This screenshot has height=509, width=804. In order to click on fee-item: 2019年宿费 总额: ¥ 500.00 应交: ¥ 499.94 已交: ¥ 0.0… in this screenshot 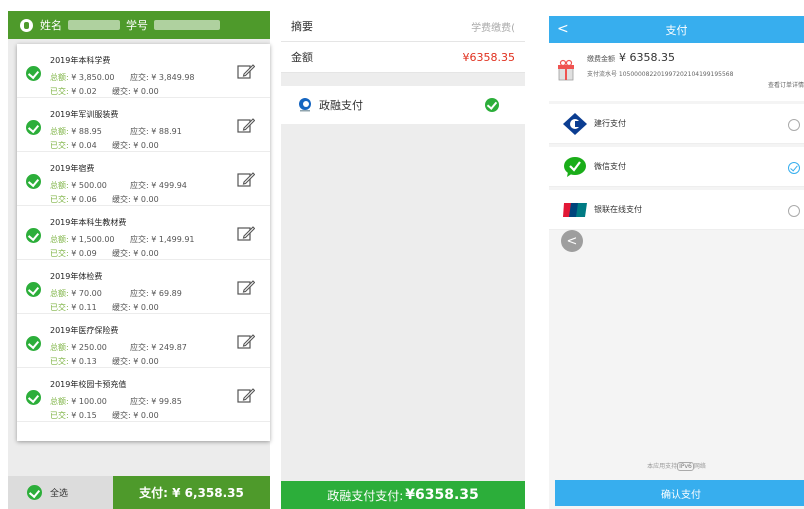, I will do `click(143, 179)`.